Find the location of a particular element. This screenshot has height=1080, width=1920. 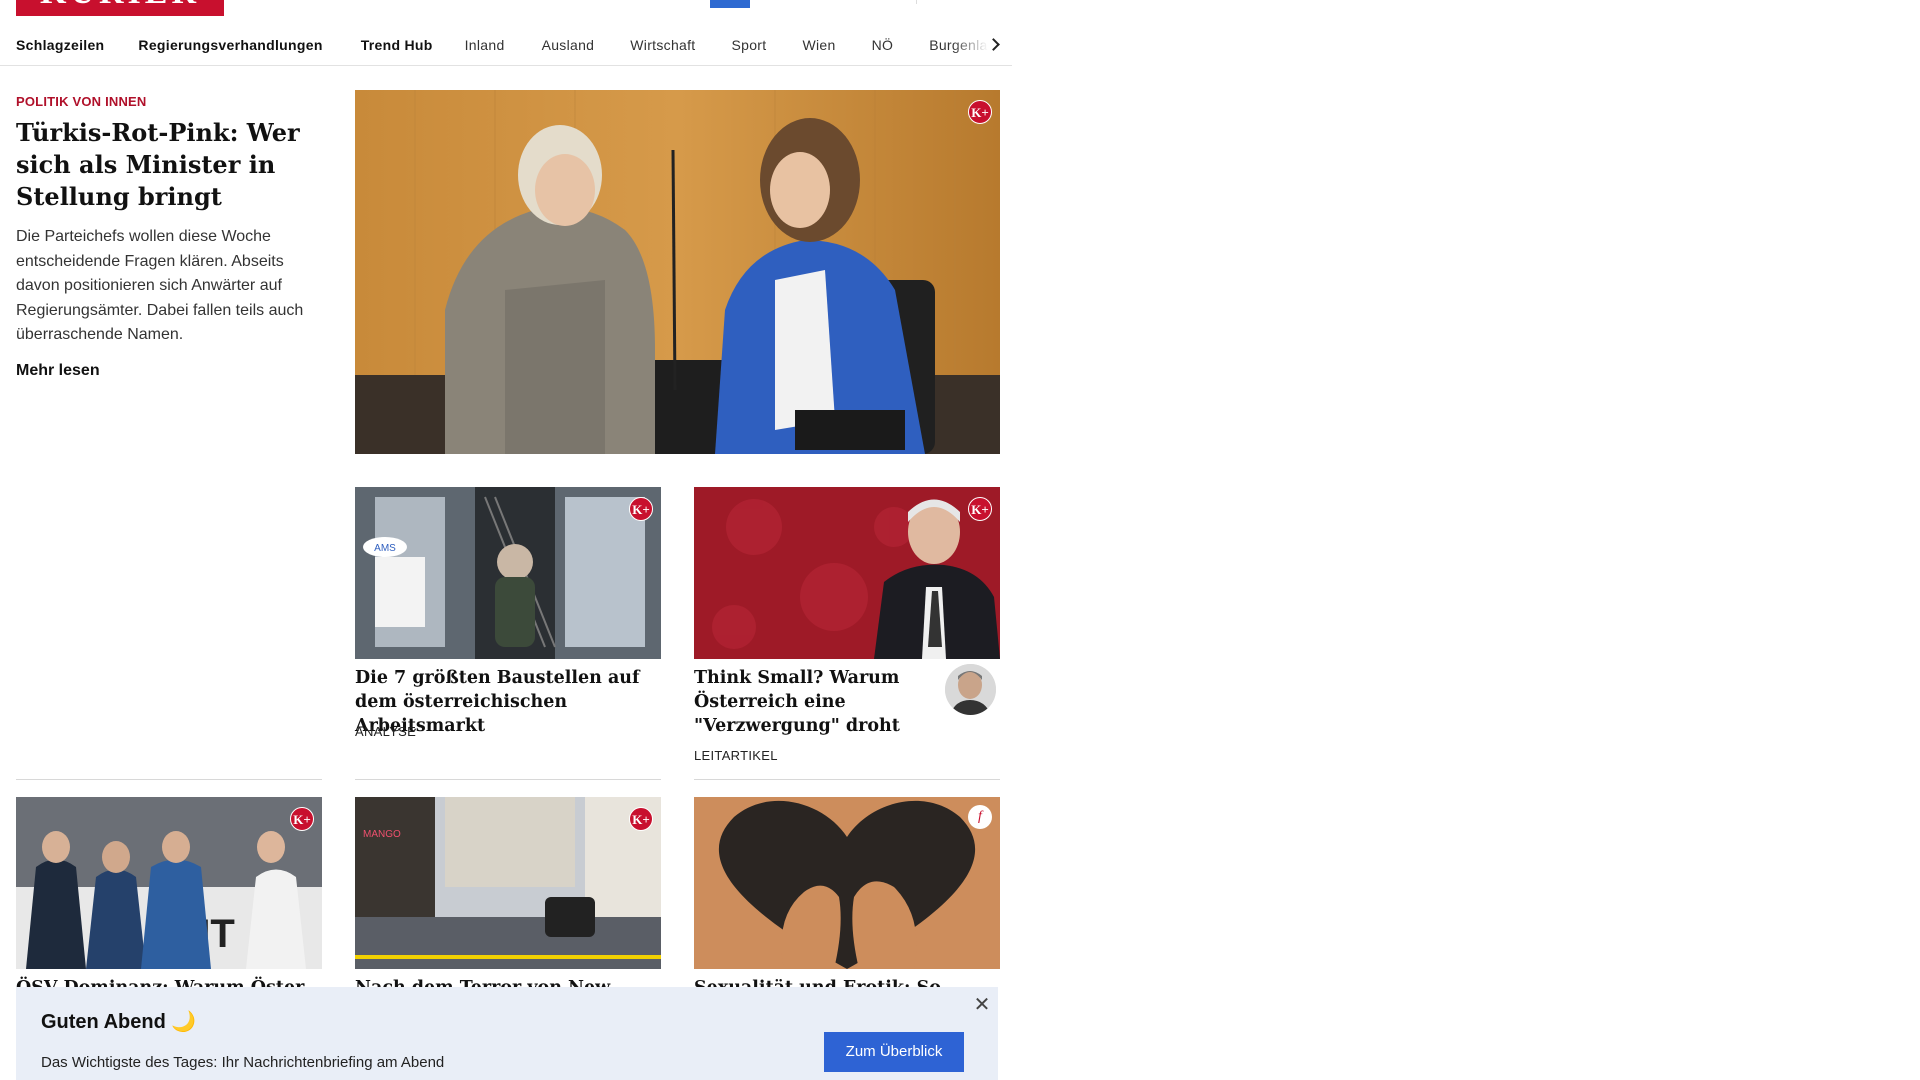

nav-item-sport: Sport is located at coordinates (749, 45).